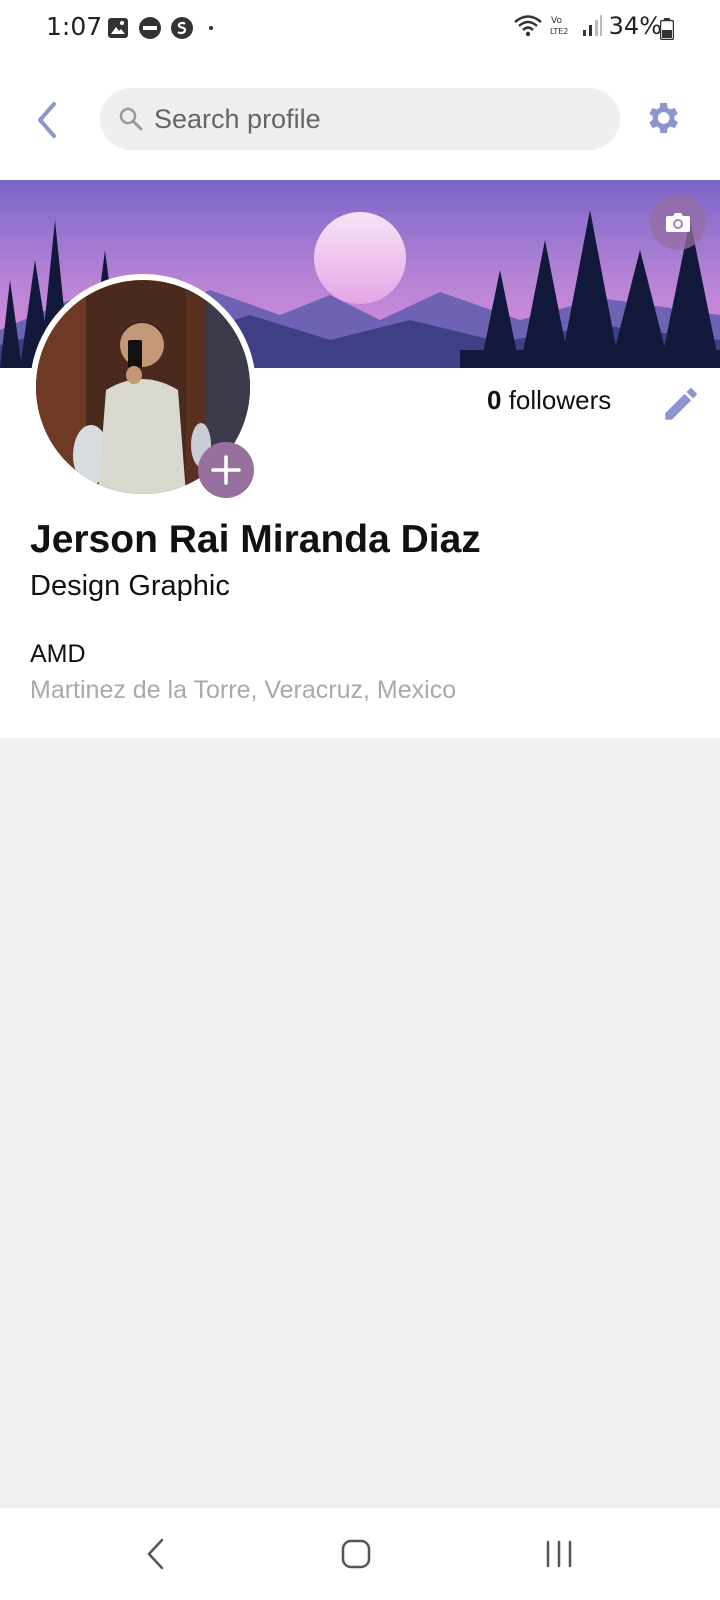  Describe the element at coordinates (243, 690) in the screenshot. I see `profile-location: Martinez de la Torre, Veracruz, Mexico` at that location.